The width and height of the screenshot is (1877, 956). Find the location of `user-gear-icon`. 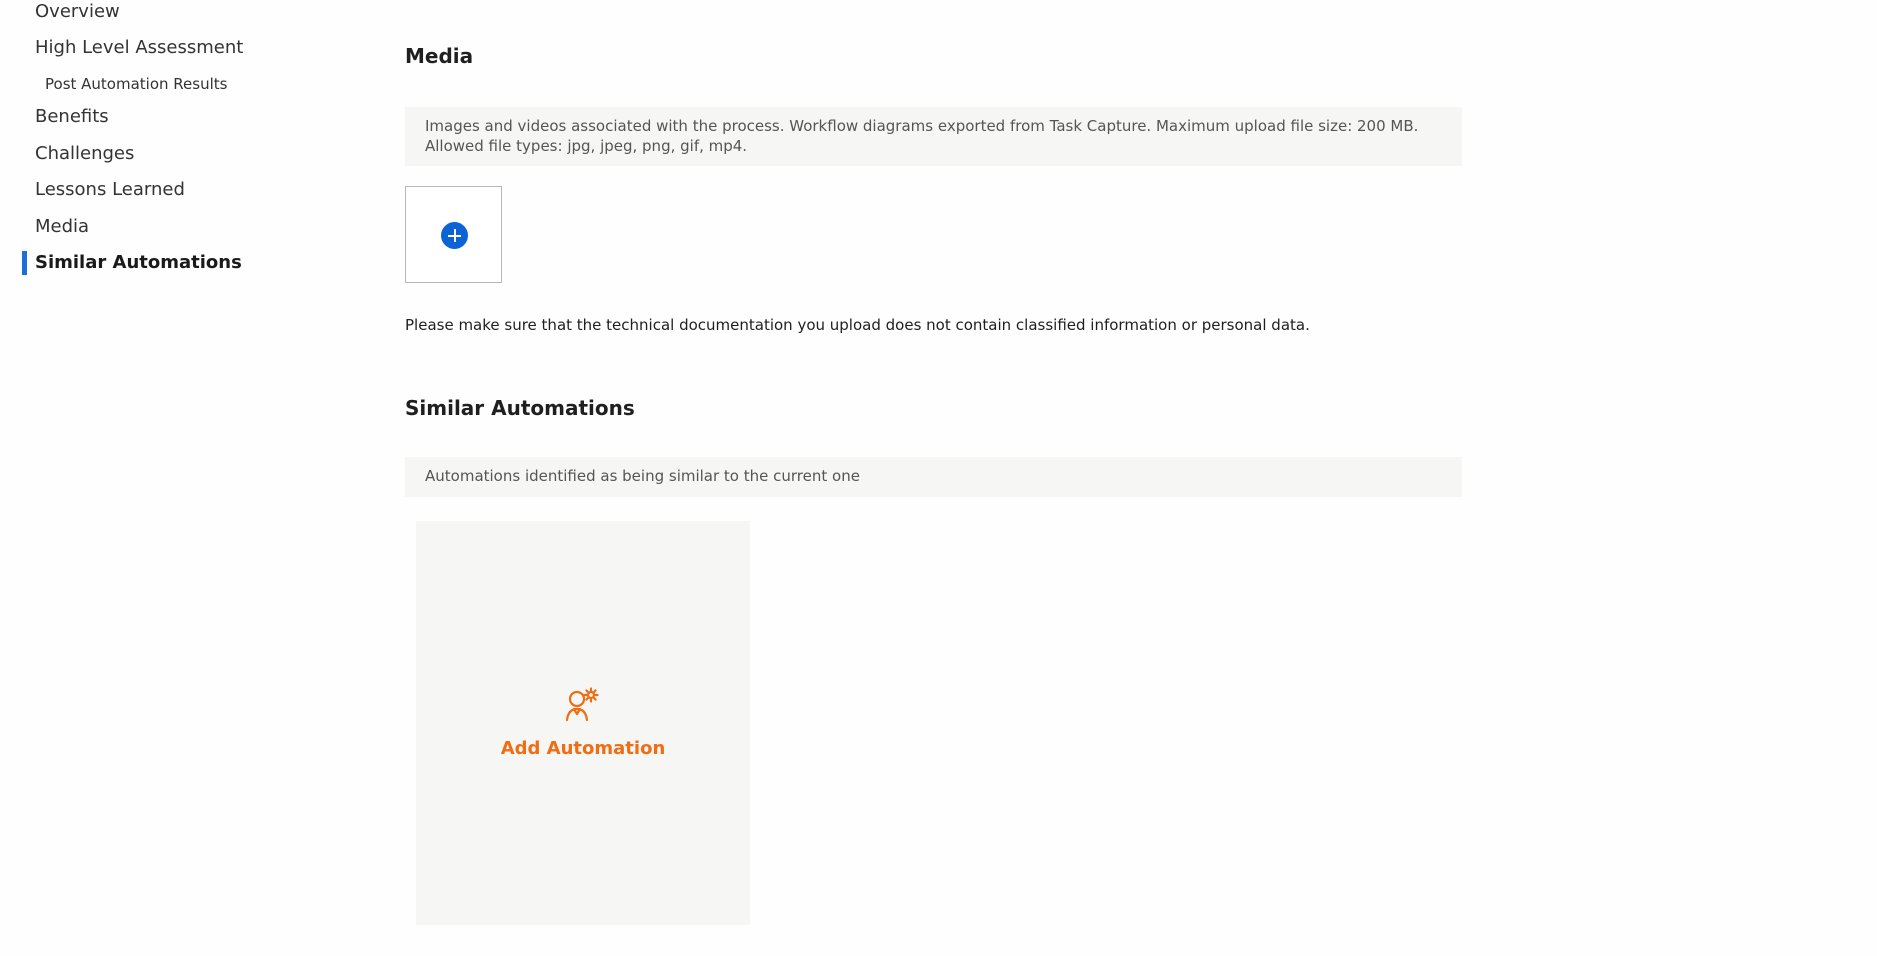

user-gear-icon is located at coordinates (582, 704).